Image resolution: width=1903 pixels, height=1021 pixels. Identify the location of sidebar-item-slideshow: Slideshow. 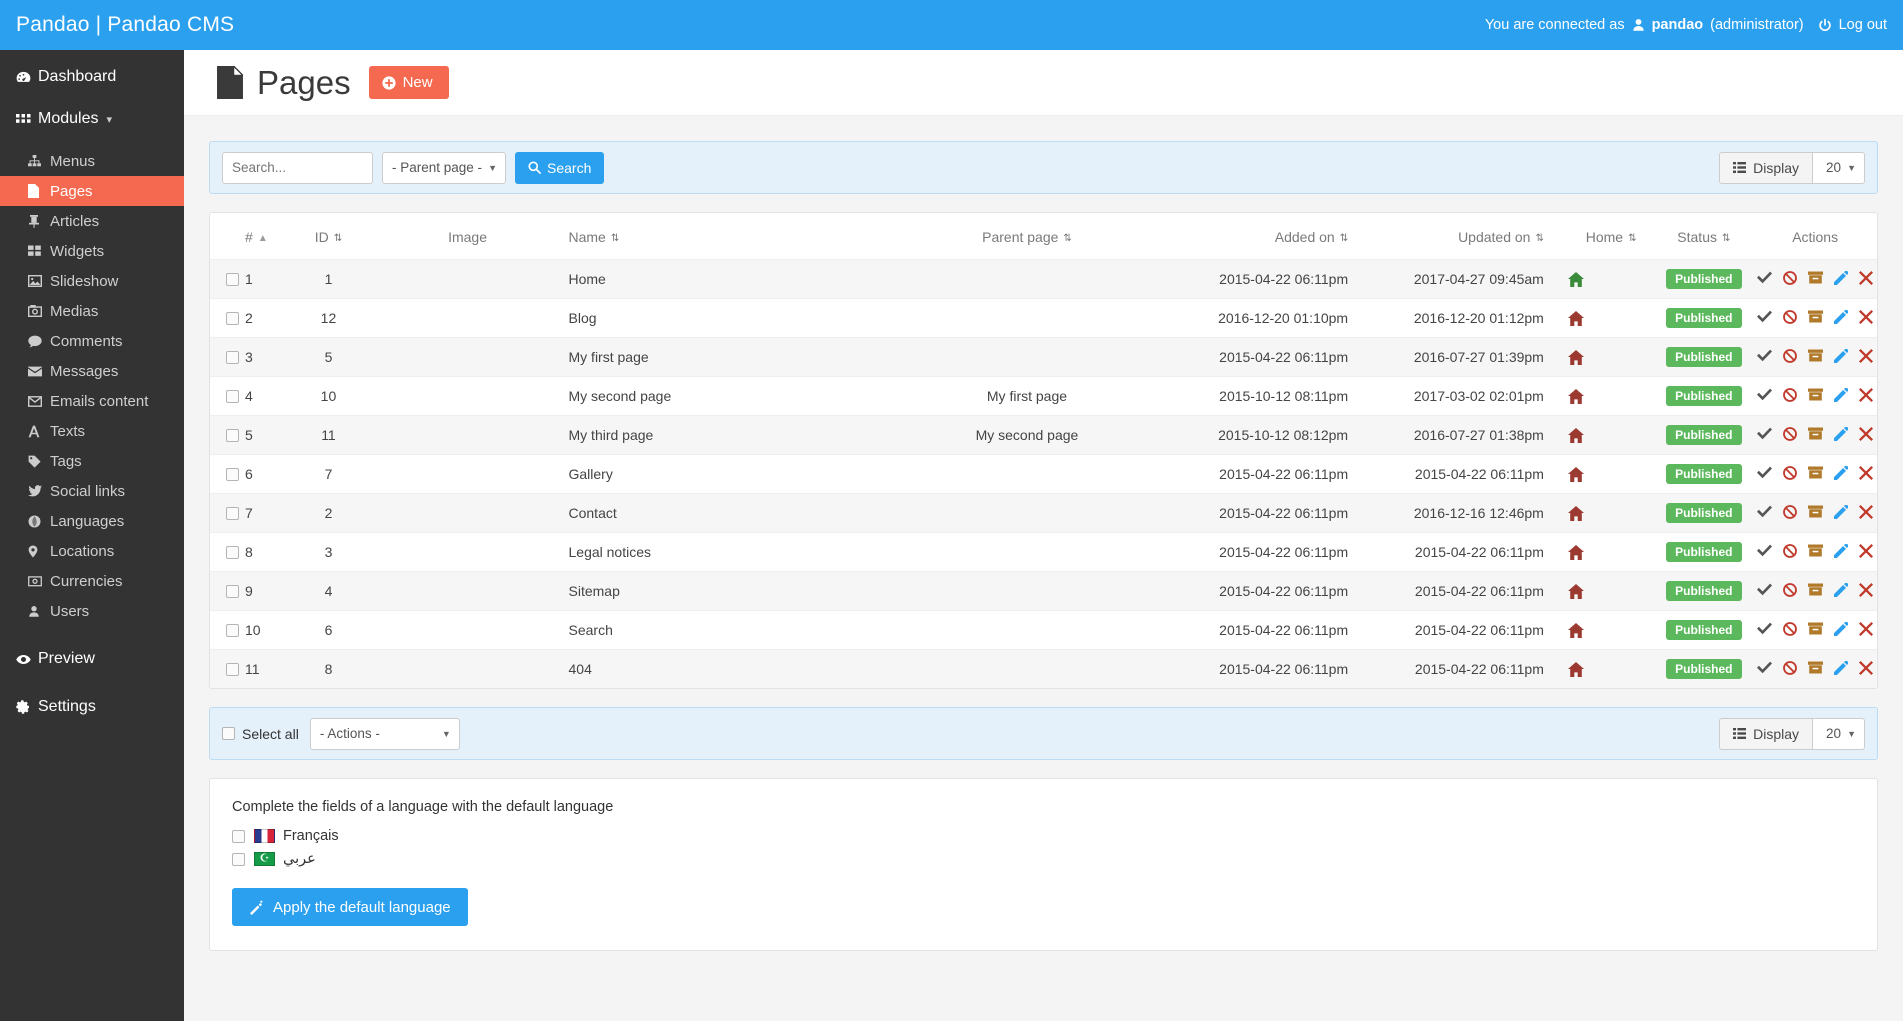
(92, 281).